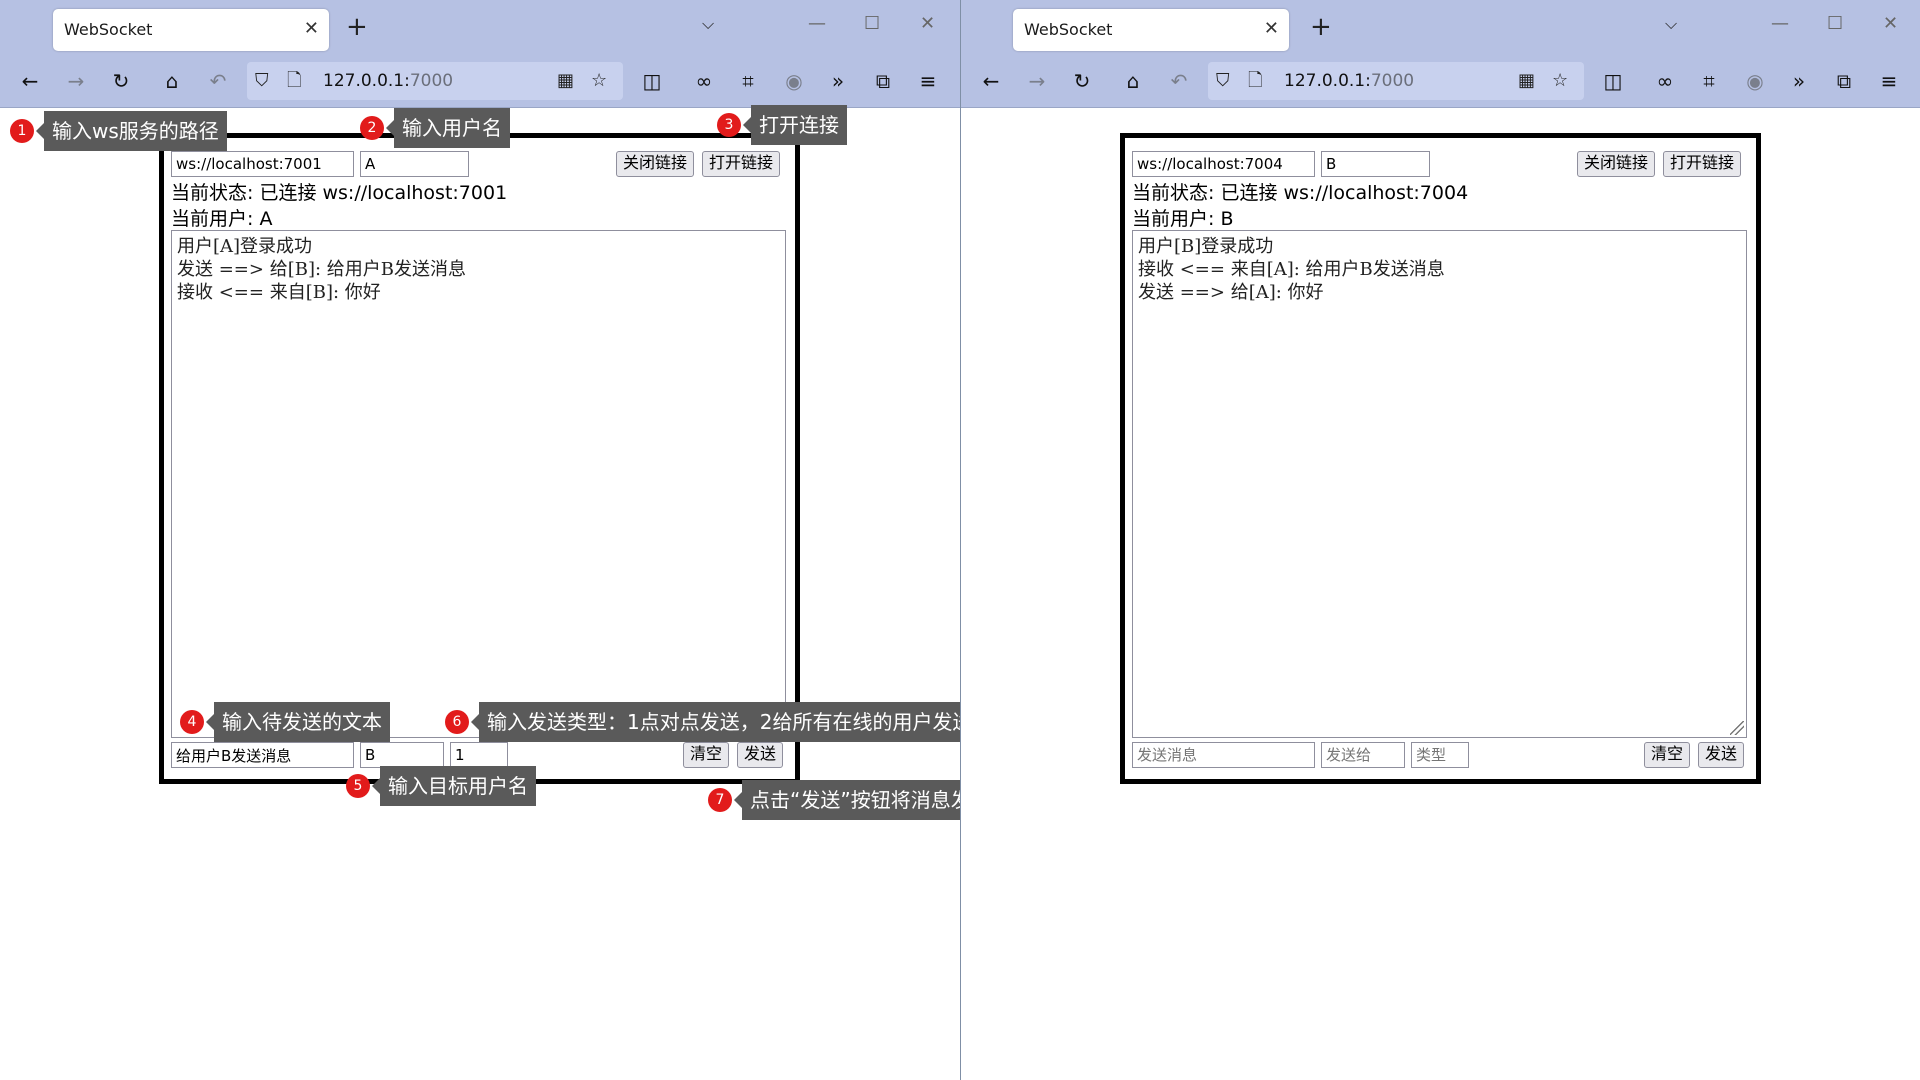 The height and width of the screenshot is (1080, 1920). What do you see at coordinates (222, 219) in the screenshot?
I see `current-user: 当前用户: A` at bounding box center [222, 219].